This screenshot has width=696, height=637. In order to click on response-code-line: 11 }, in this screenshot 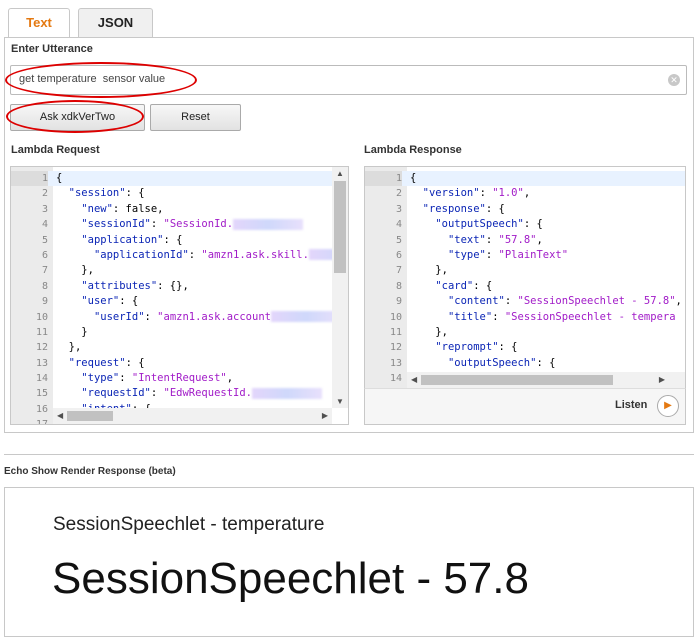, I will do `click(525, 332)`.